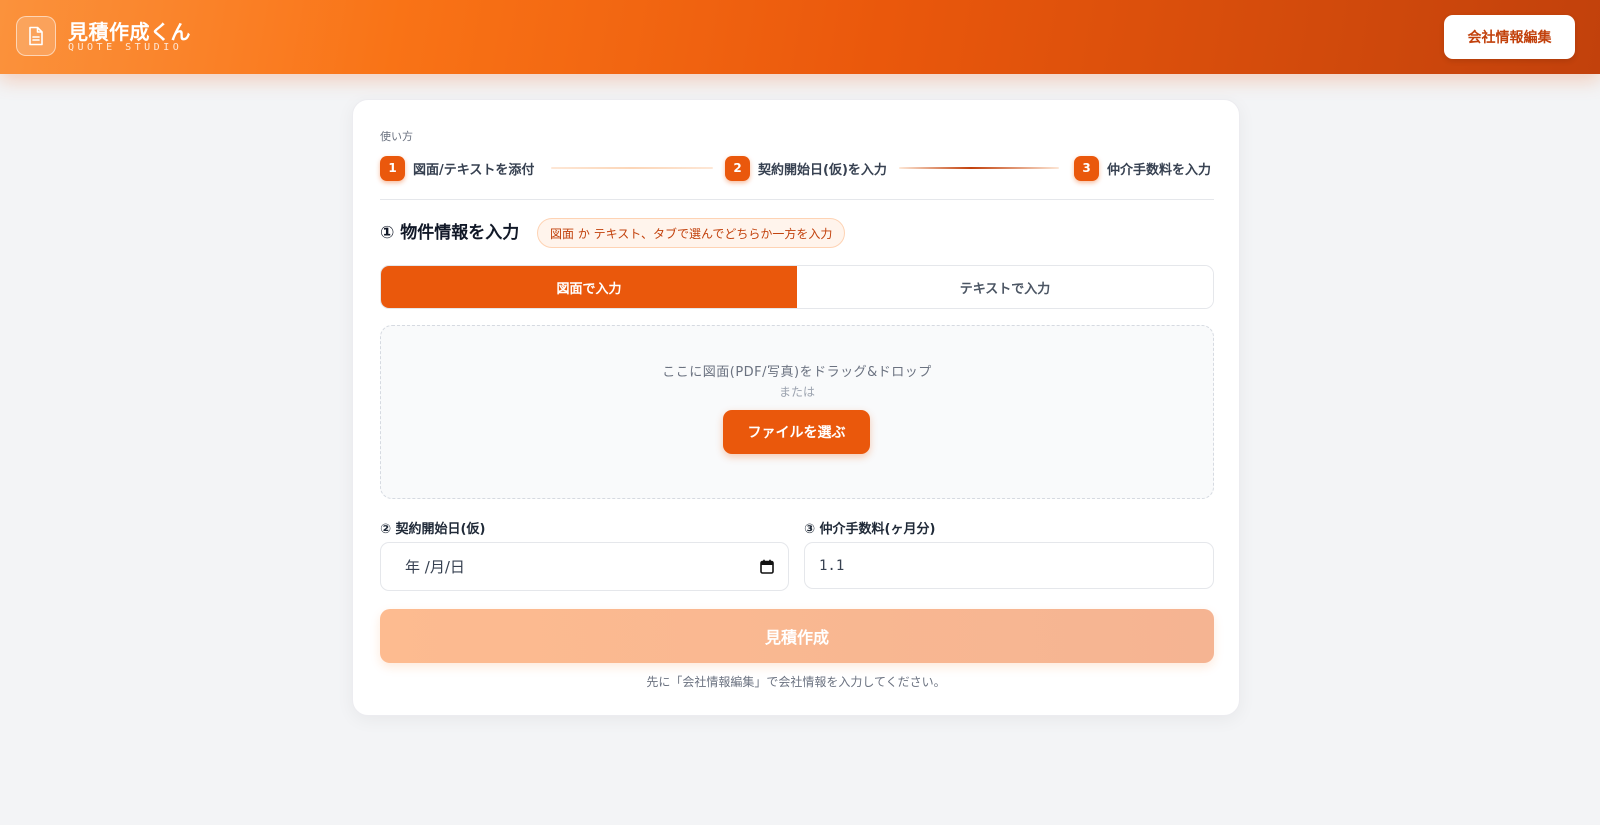 Image resolution: width=1600 pixels, height=825 pixels. I want to click on tab-drawing: 図面で入力, so click(589, 287).